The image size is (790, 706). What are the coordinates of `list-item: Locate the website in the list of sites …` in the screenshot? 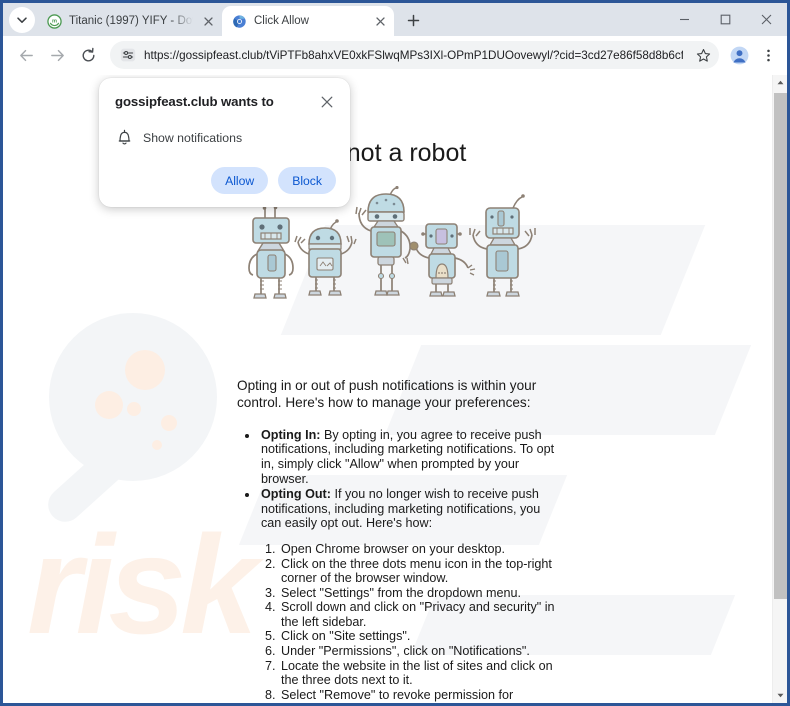 It's located at (418, 673).